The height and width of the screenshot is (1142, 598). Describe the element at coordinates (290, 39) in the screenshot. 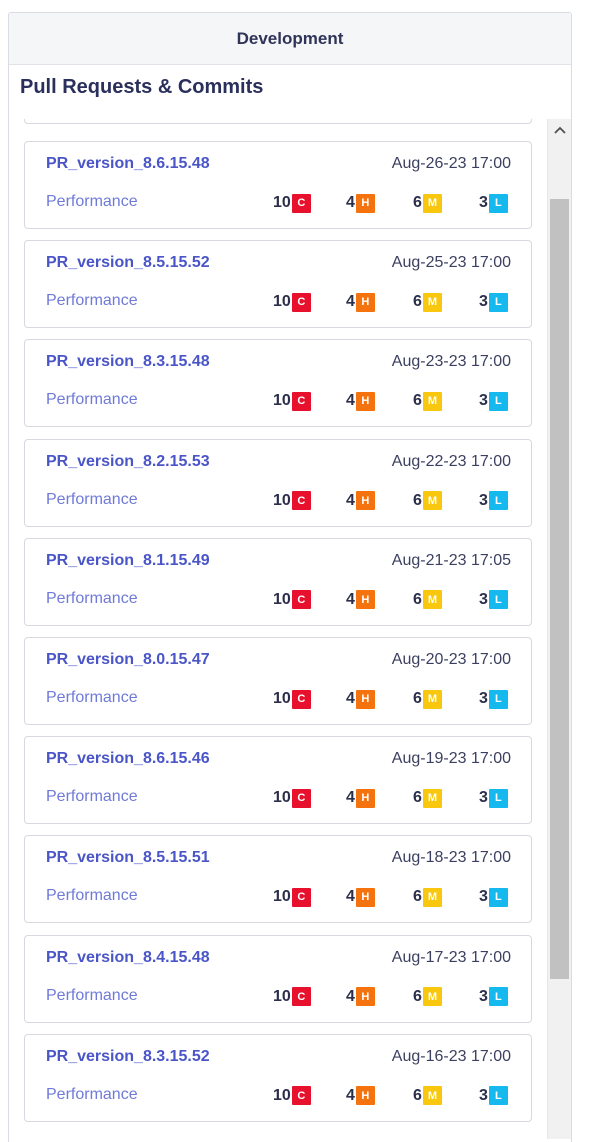

I see `tab-development: Development` at that location.